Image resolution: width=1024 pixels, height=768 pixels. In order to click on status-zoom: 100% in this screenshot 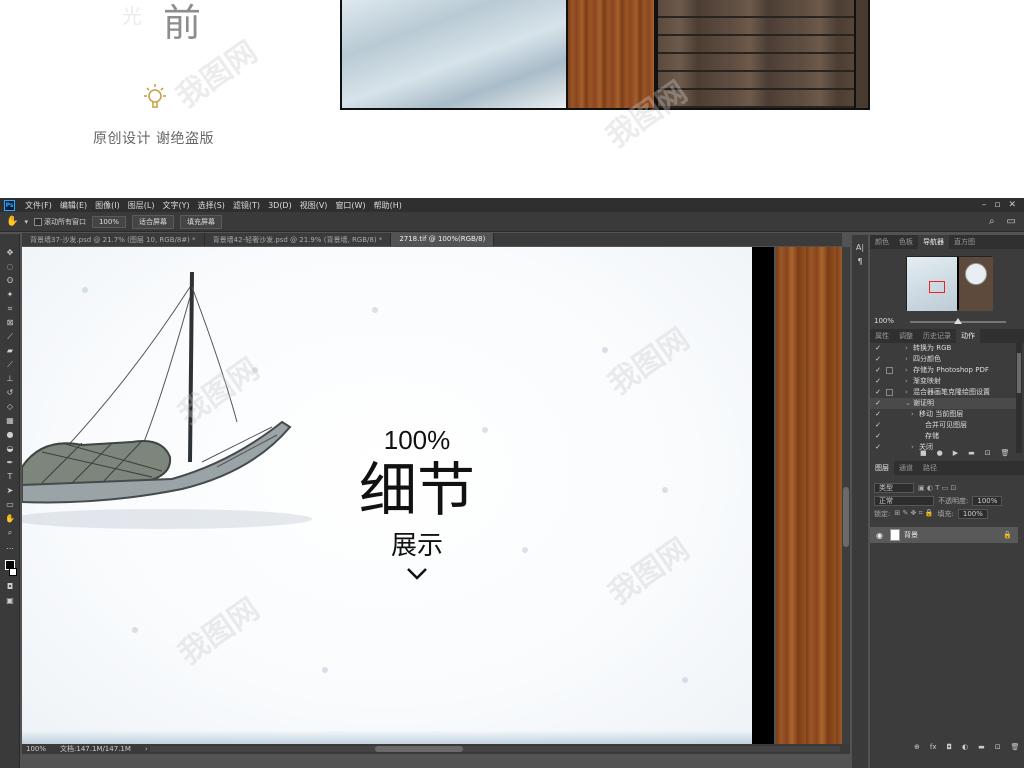, I will do `click(36, 749)`.